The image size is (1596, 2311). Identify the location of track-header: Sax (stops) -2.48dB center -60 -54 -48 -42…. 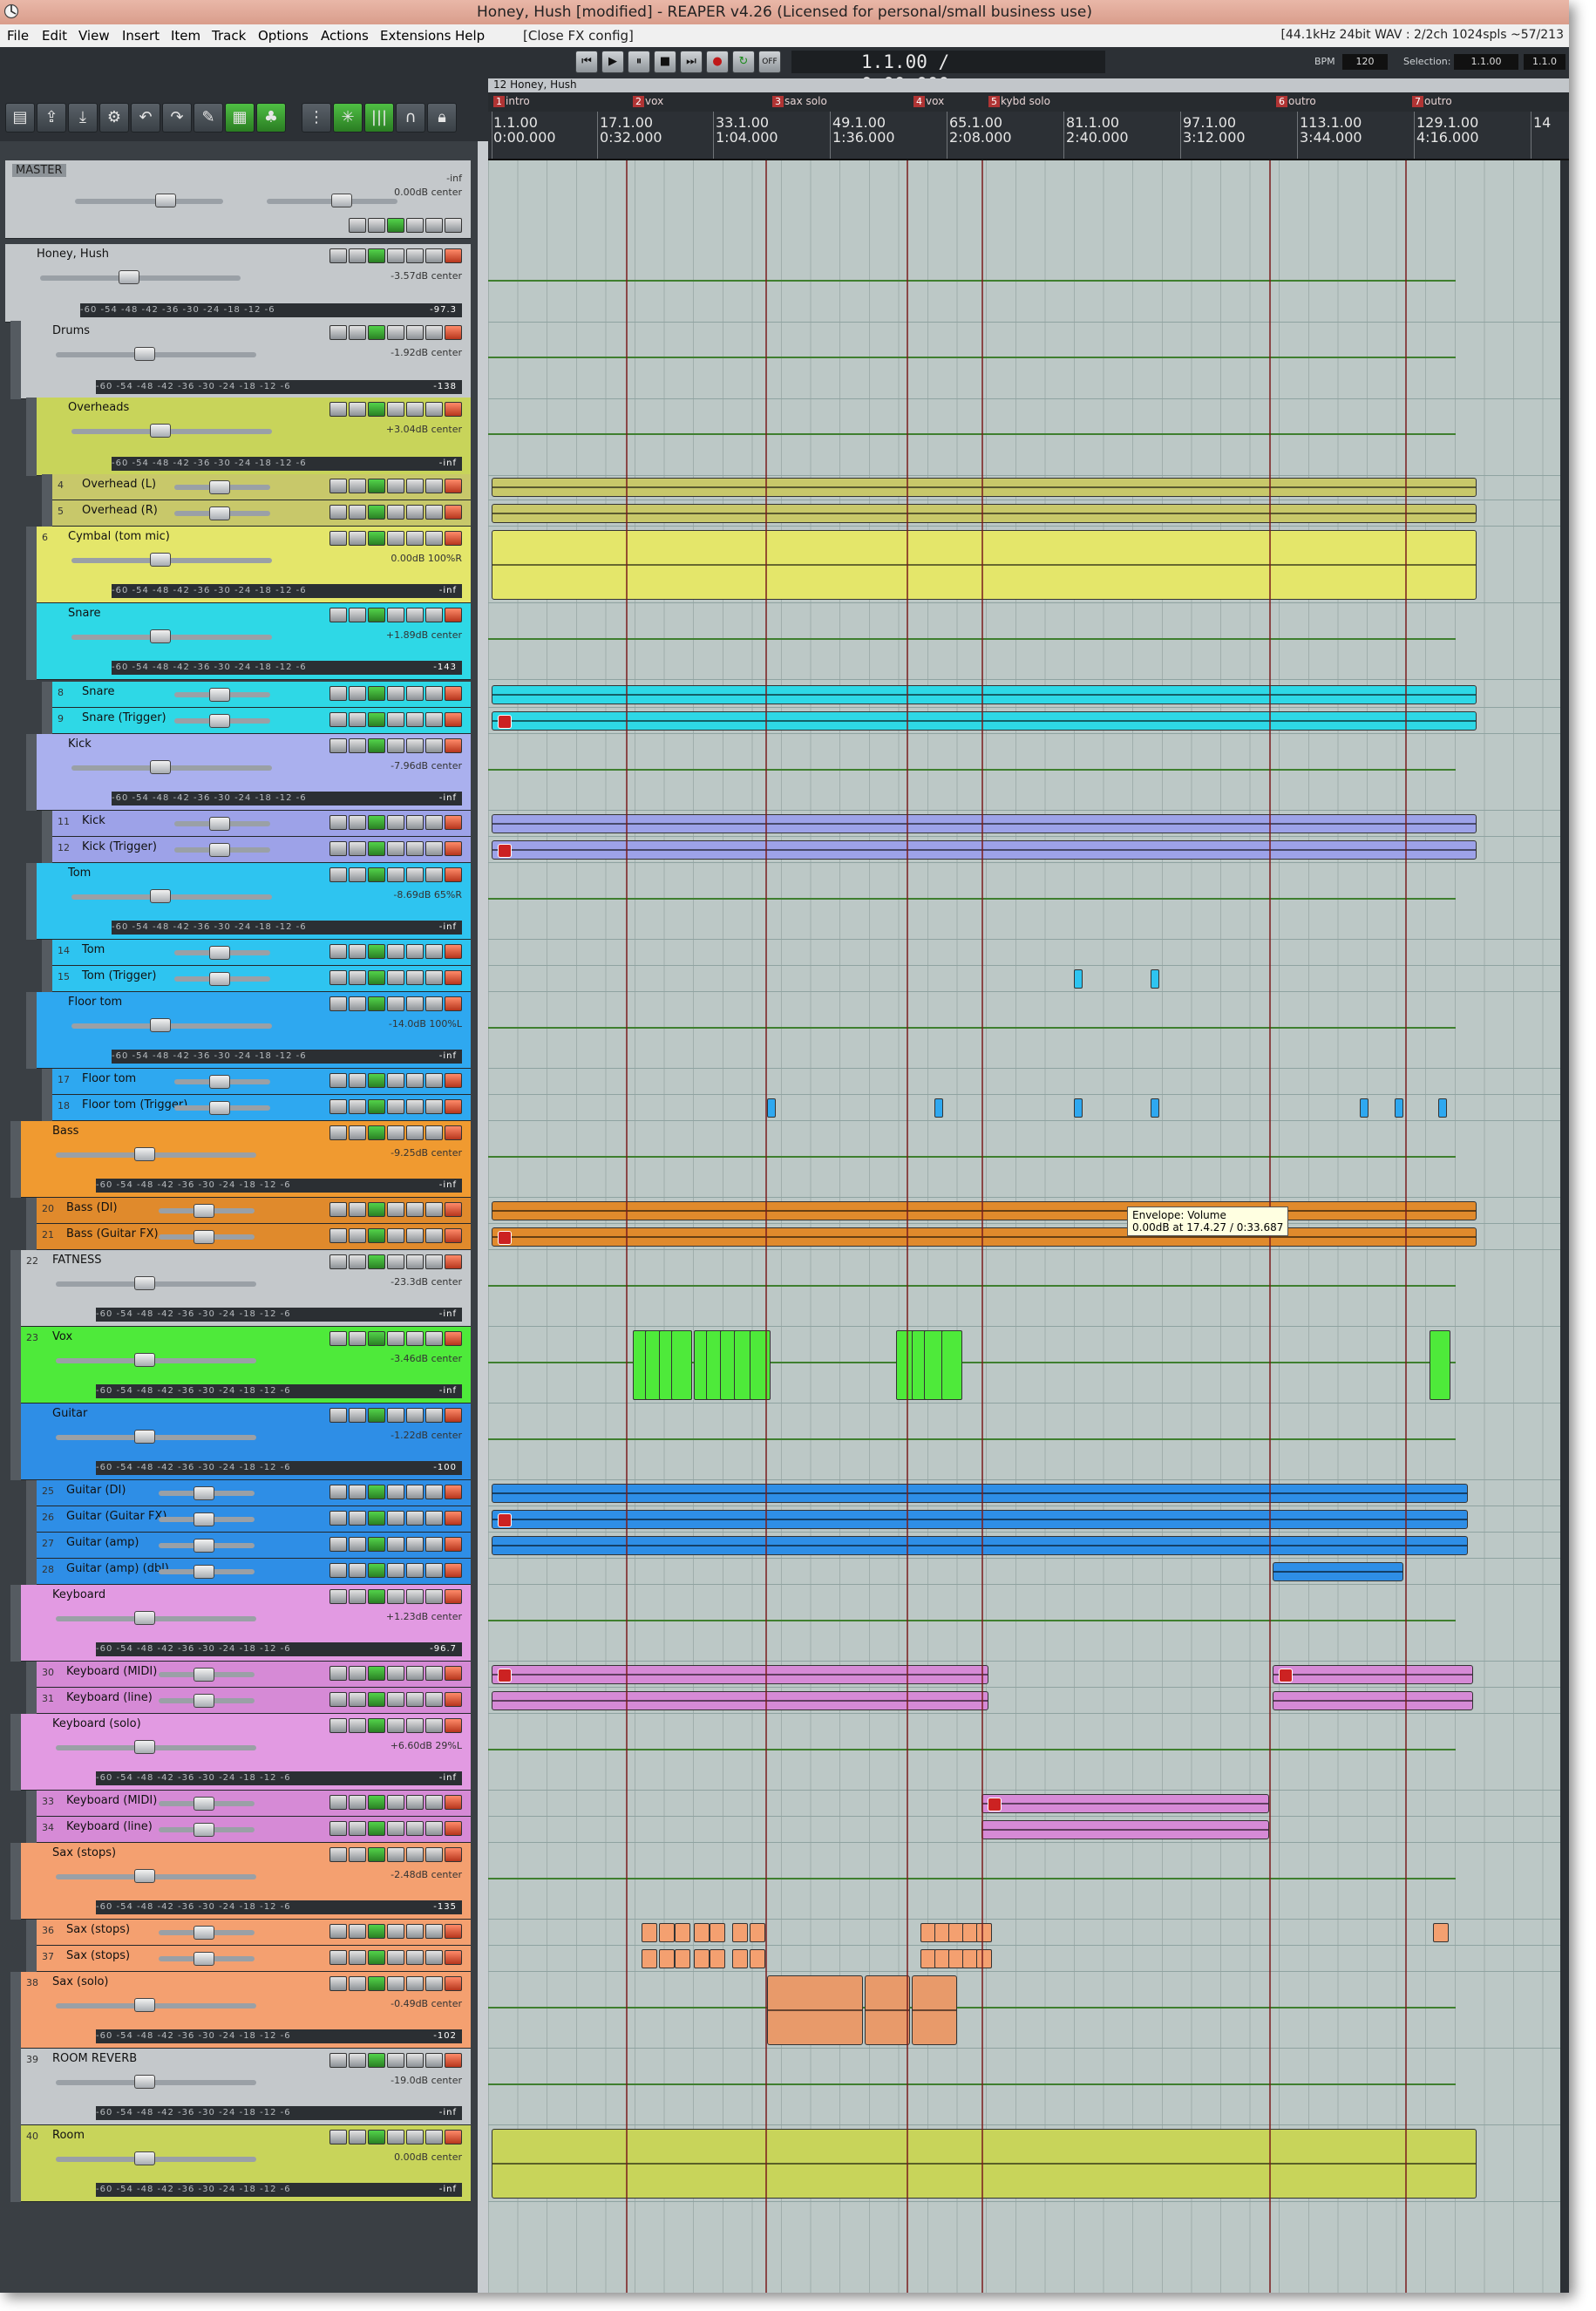
(246, 1881).